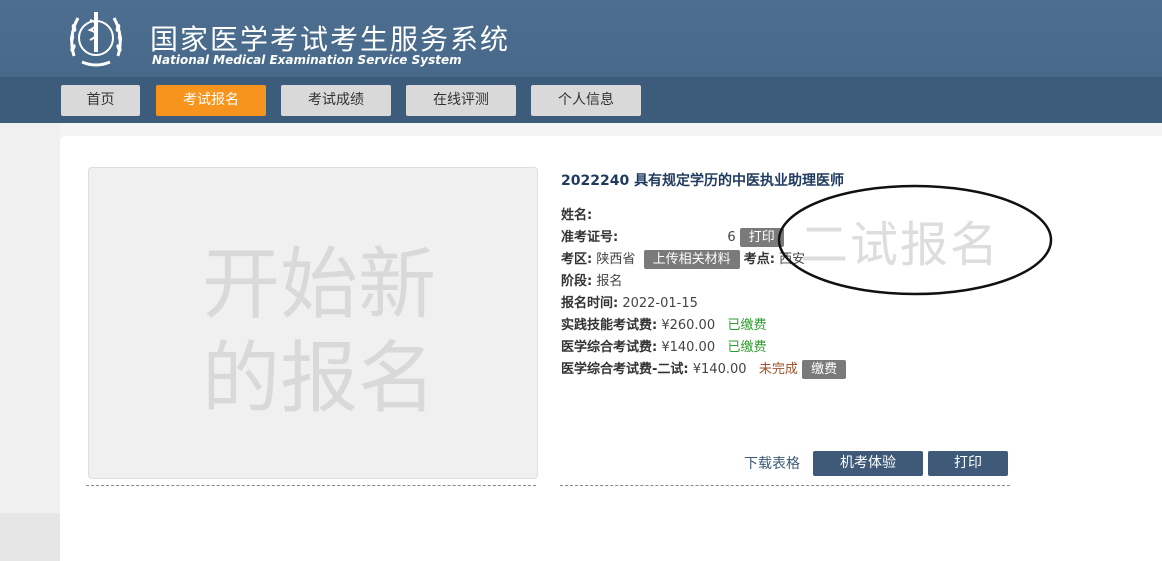 The width and height of the screenshot is (1162, 561). What do you see at coordinates (590, 237) in the screenshot?
I see `ticket-label: 准考证号:` at bounding box center [590, 237].